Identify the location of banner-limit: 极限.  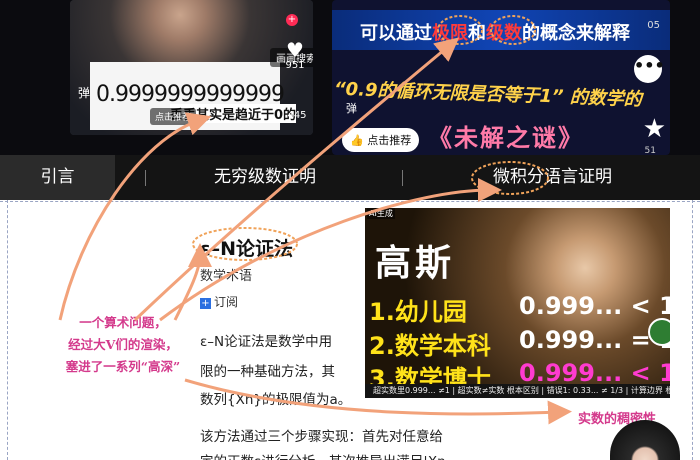
(450, 33).